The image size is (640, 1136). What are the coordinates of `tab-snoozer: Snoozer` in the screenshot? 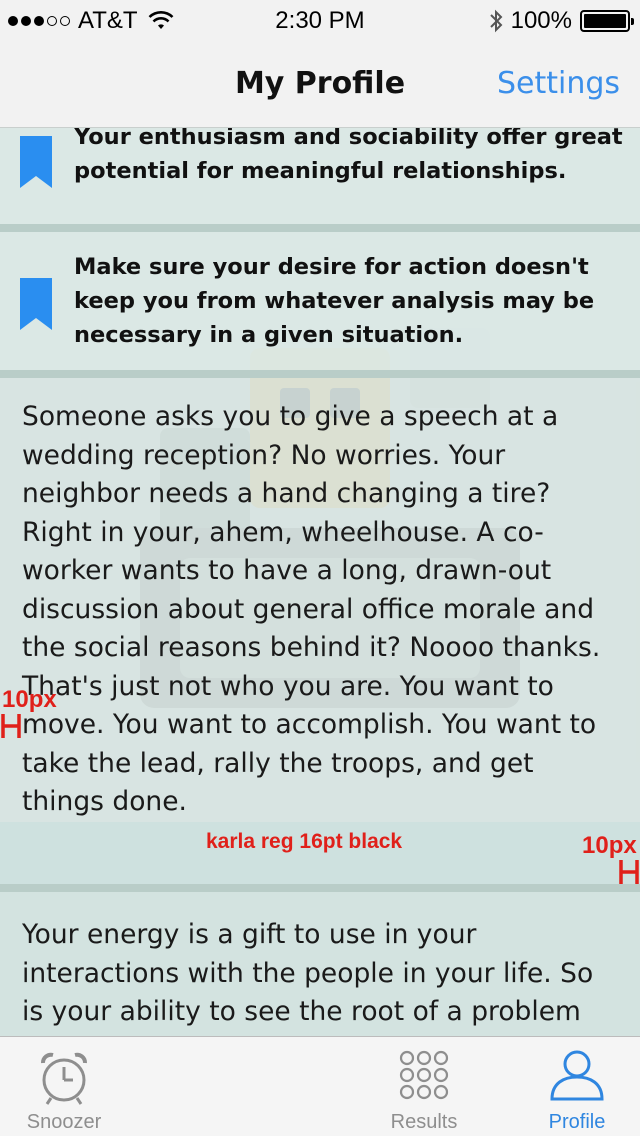 It's located at (67, 1086).